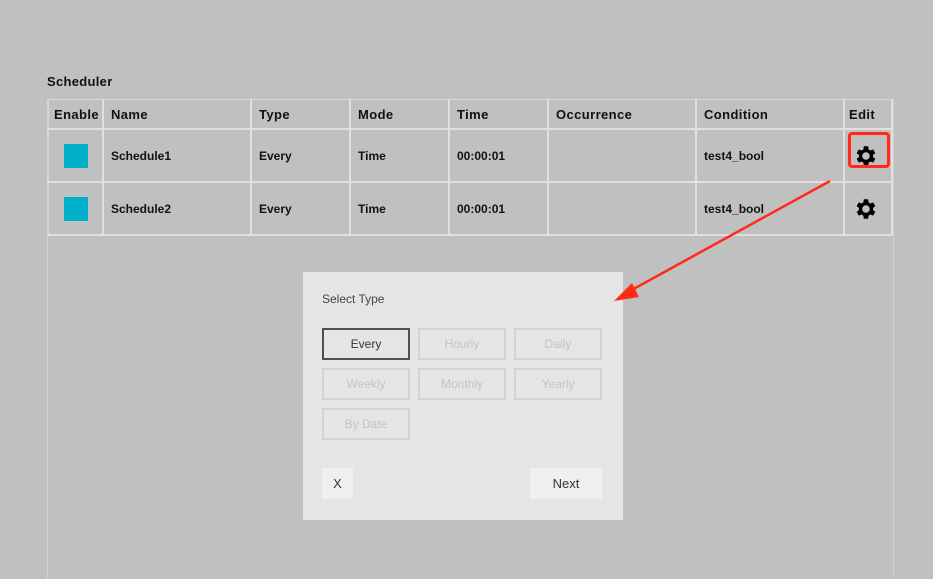 Image resolution: width=933 pixels, height=579 pixels. Describe the element at coordinates (177, 155) in the screenshot. I see `cell-name: Schedule1` at that location.